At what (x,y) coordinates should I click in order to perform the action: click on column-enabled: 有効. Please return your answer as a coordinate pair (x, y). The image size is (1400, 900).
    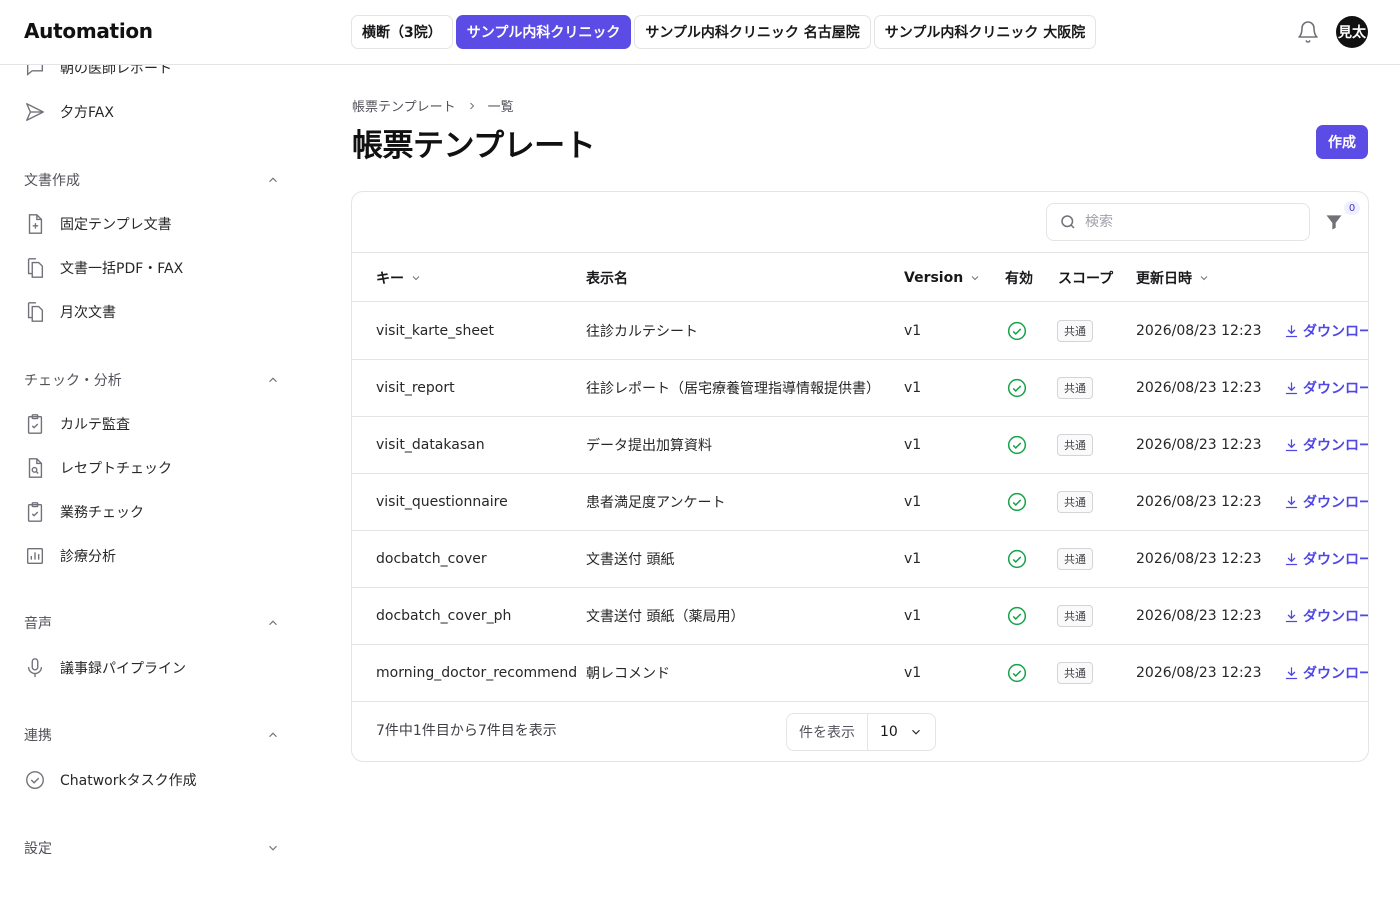
    Looking at the image, I should click on (1019, 277).